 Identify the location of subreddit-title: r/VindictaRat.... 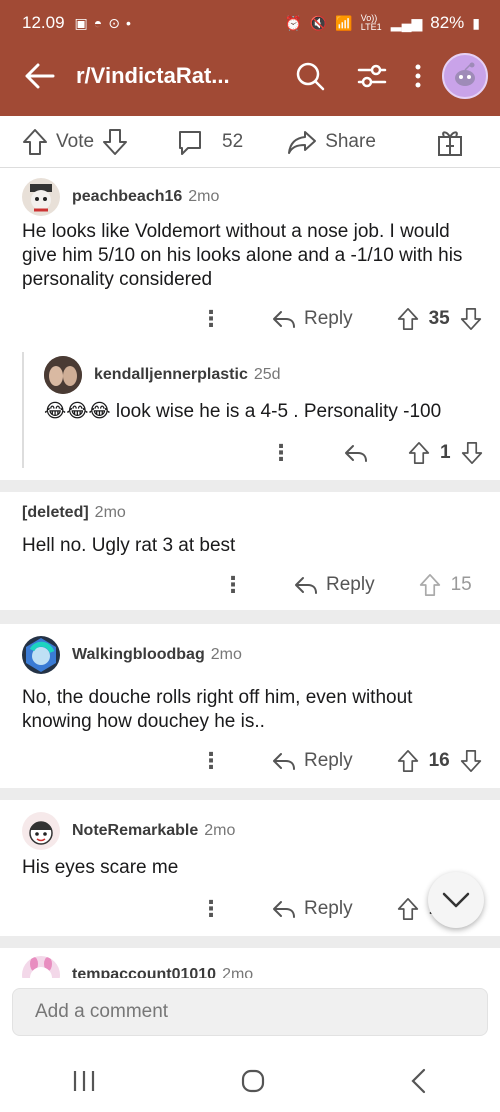
(171, 76).